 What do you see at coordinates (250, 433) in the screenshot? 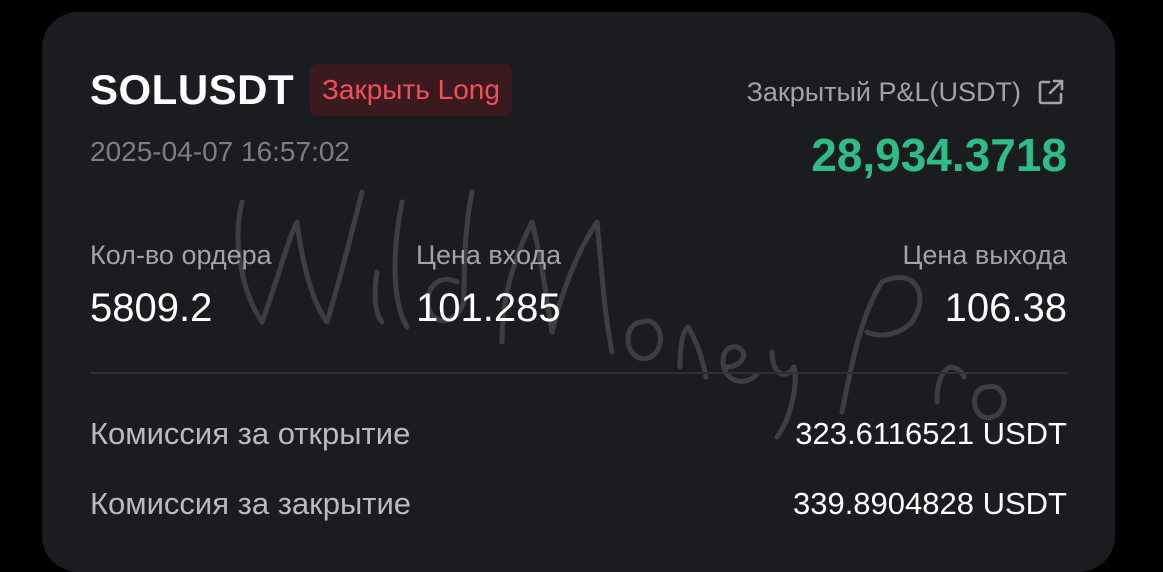
I see `open-fee-label: Комиссия за открытие` at bounding box center [250, 433].